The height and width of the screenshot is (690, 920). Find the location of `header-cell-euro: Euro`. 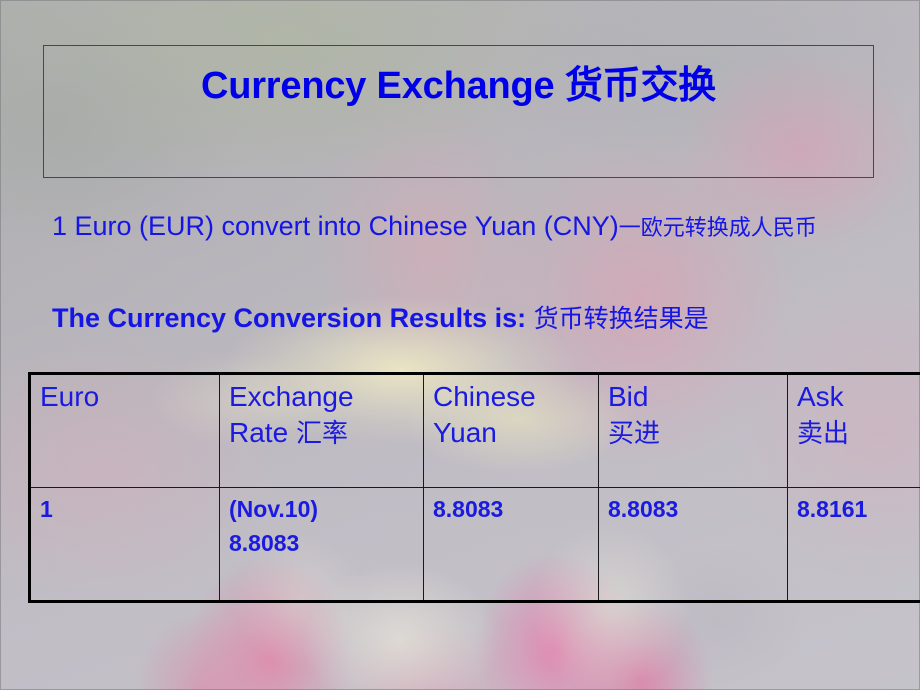

header-cell-euro: Euro is located at coordinates (124, 430).